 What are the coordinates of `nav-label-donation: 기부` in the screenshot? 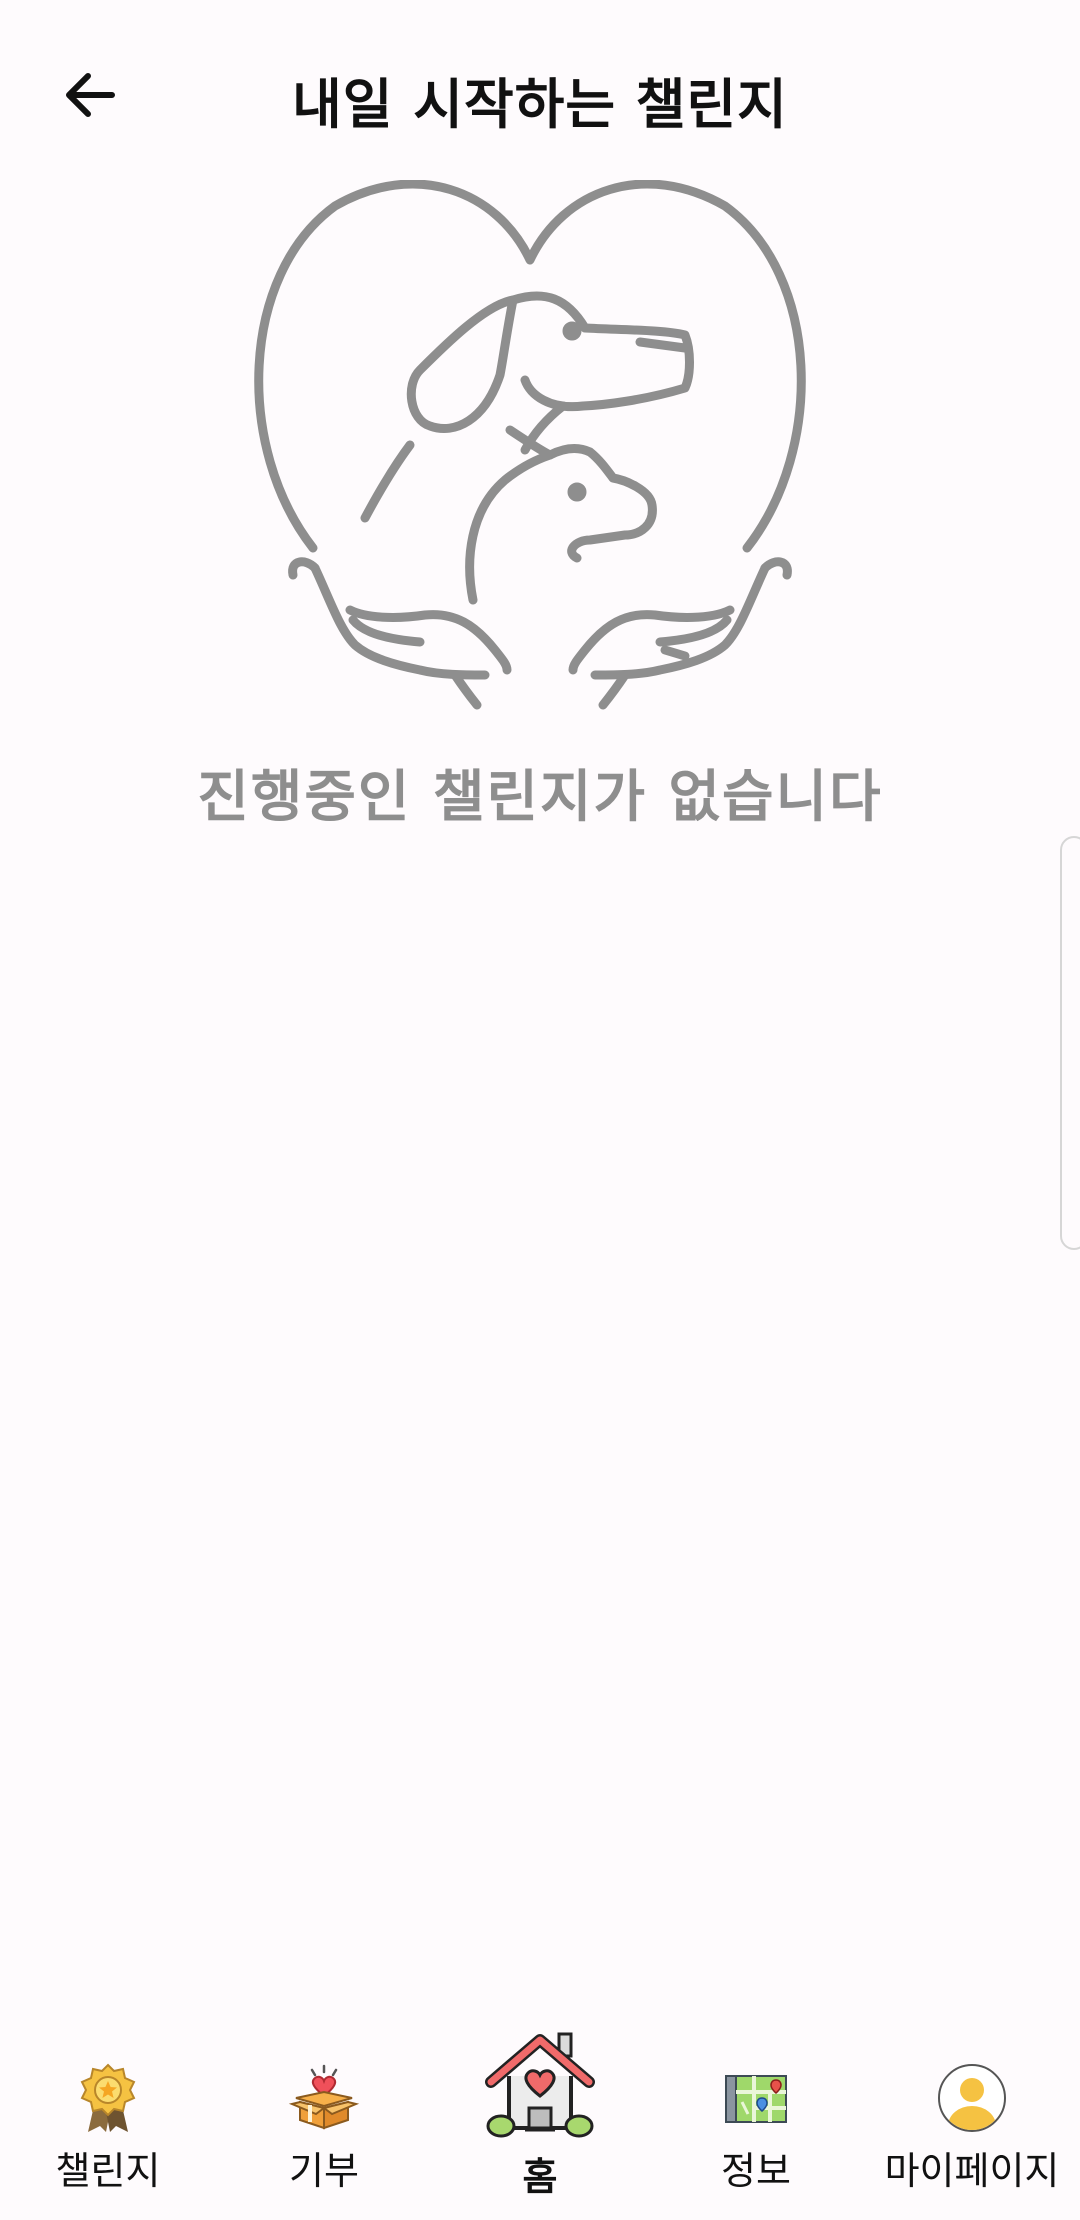 It's located at (324, 2171).